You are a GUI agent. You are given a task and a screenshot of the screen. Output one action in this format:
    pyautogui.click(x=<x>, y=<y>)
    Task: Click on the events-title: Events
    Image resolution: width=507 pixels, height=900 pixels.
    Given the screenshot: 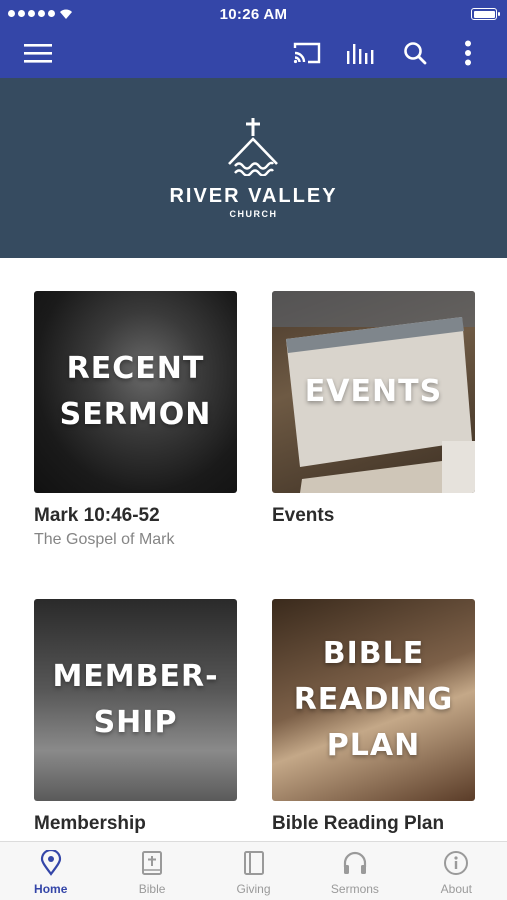 What is the action you would take?
    pyautogui.click(x=303, y=515)
    